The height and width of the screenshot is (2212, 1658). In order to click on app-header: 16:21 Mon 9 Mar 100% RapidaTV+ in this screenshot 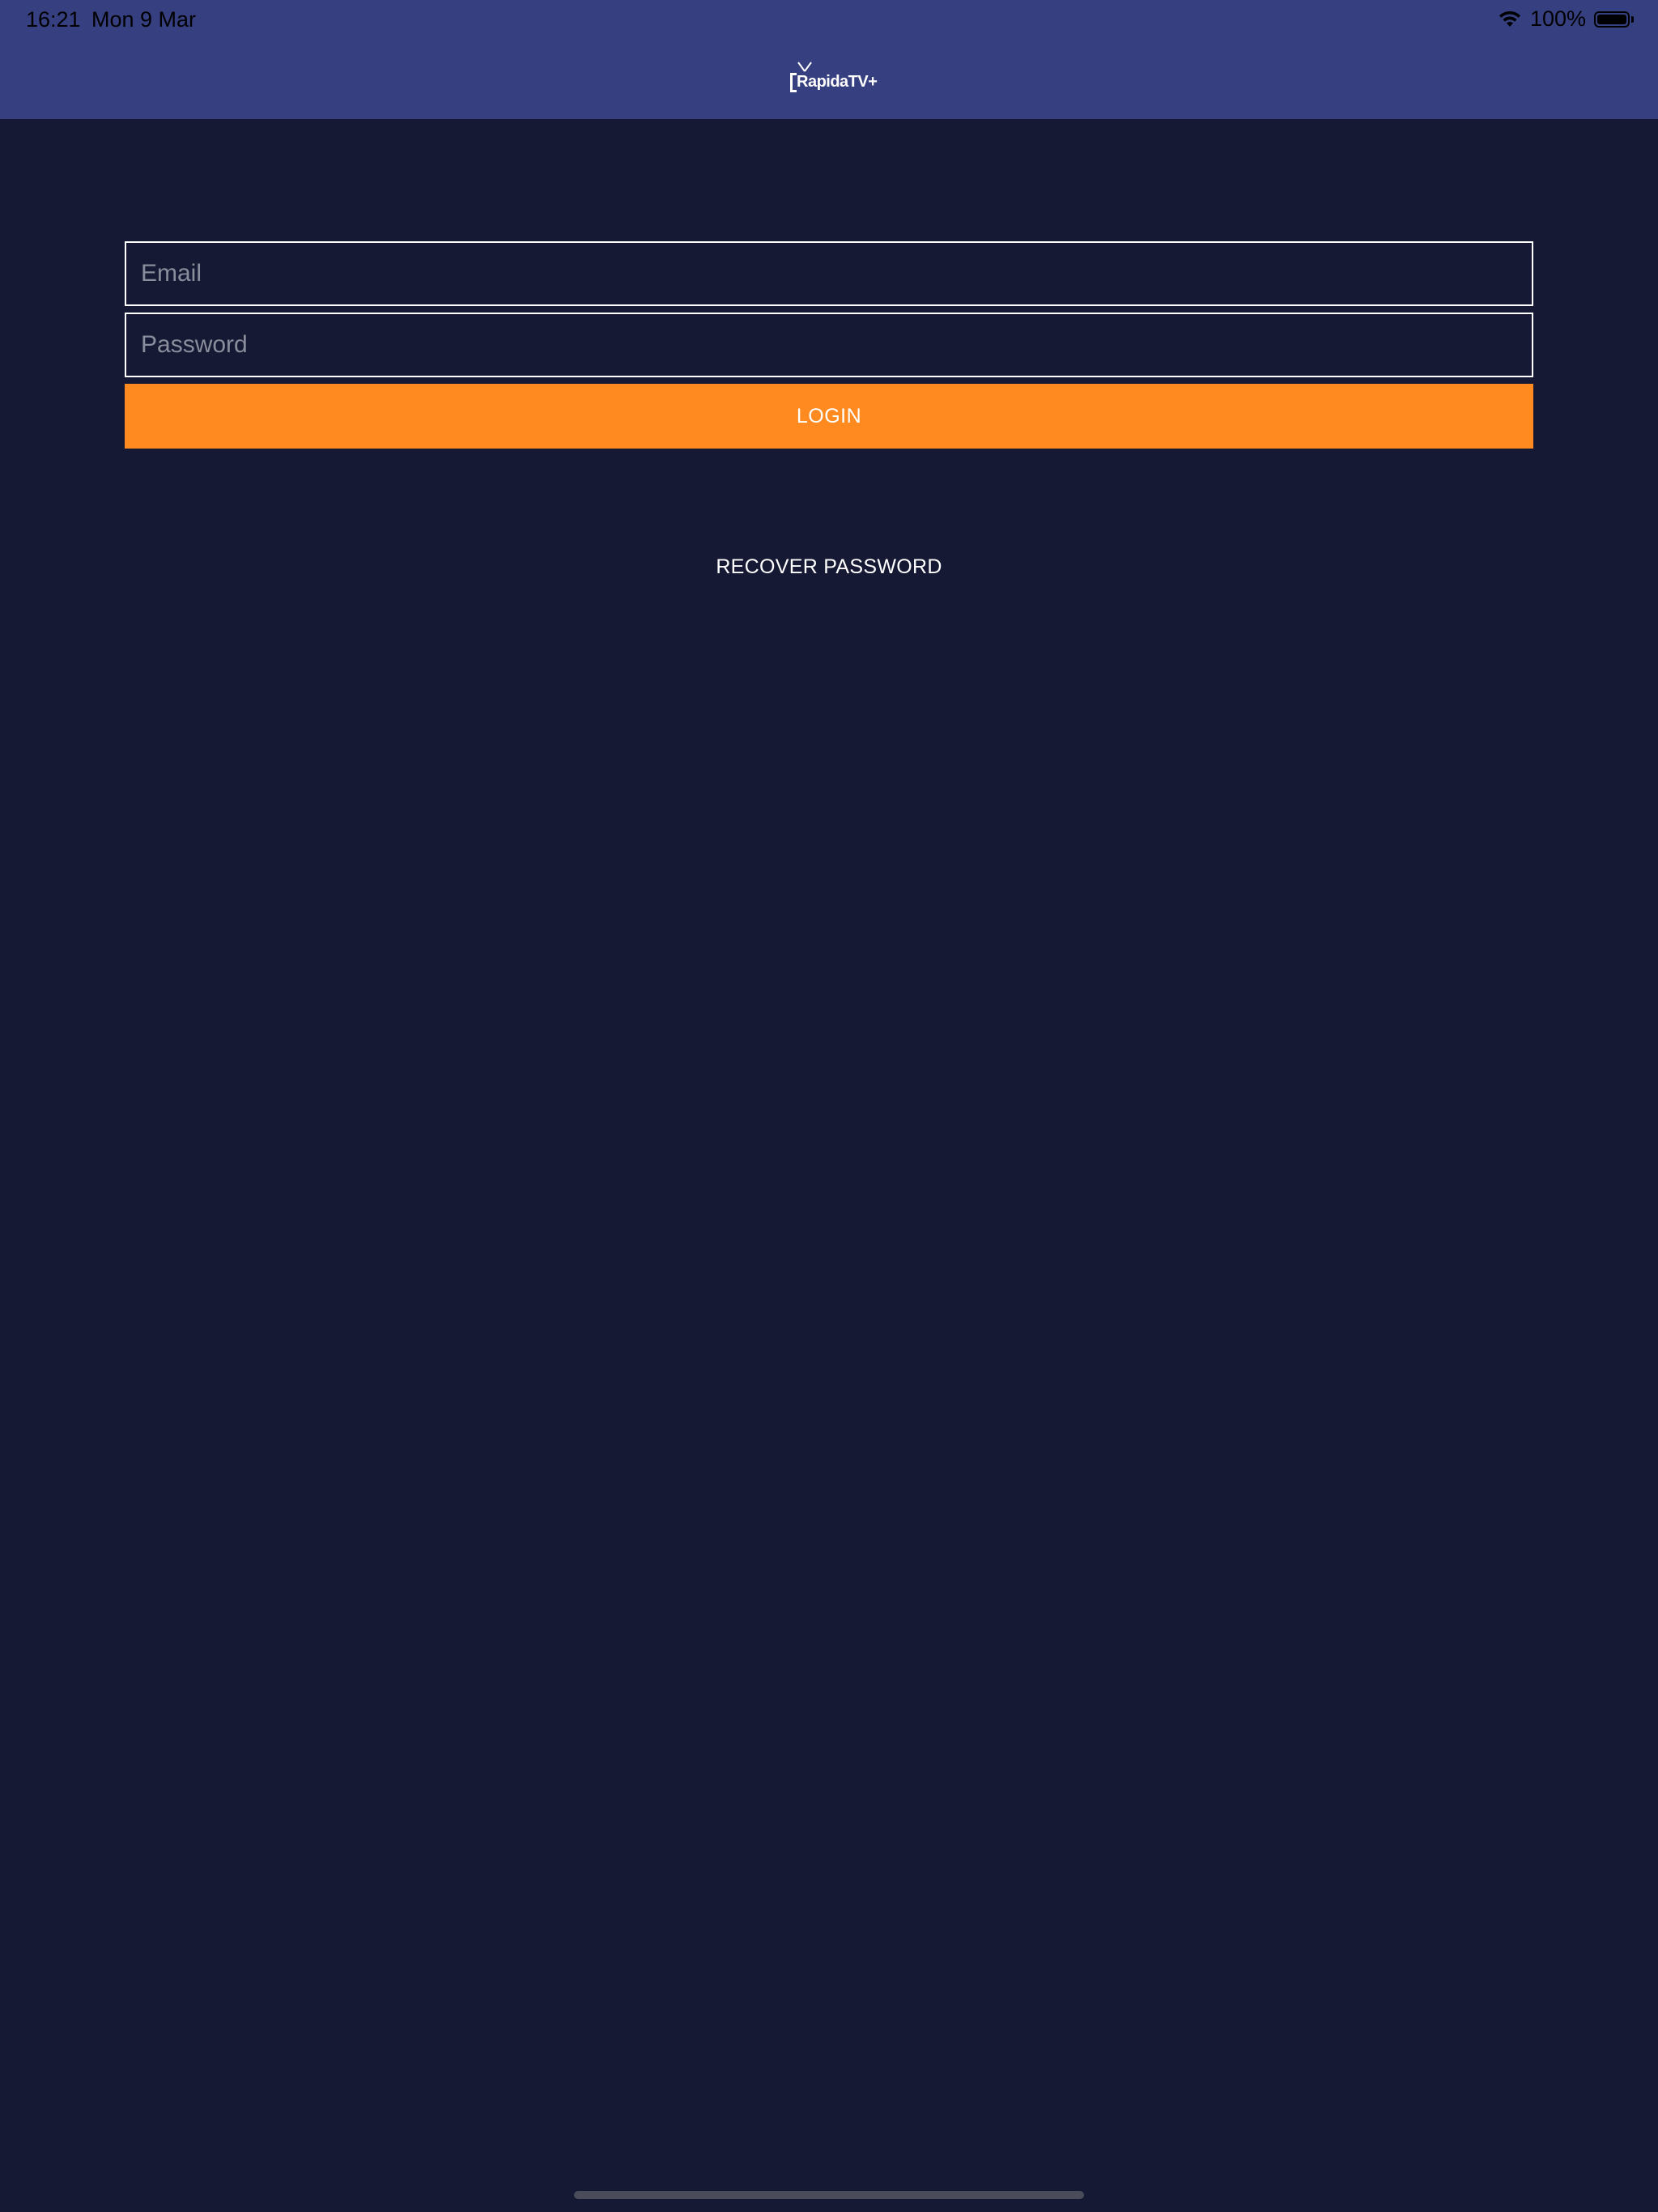, I will do `click(829, 60)`.